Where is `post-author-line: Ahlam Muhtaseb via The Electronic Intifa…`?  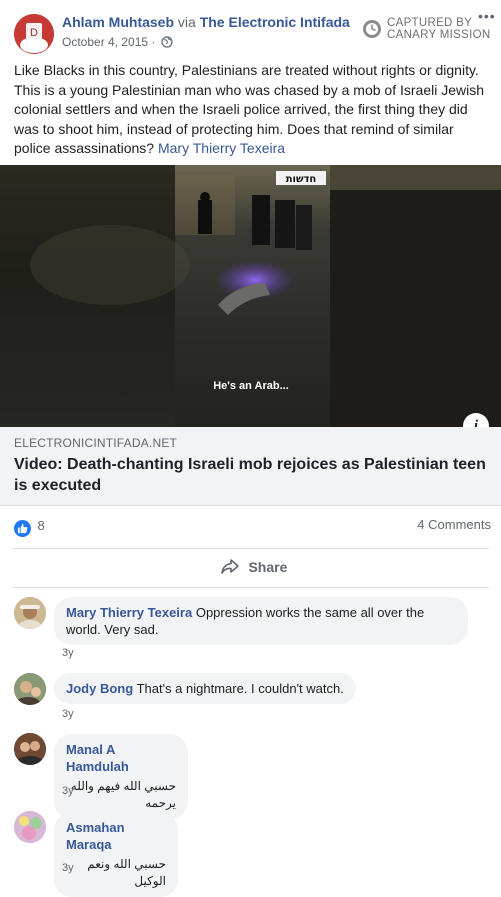 post-author-line: Ahlam Muhtaseb via The Electronic Intifa… is located at coordinates (206, 22).